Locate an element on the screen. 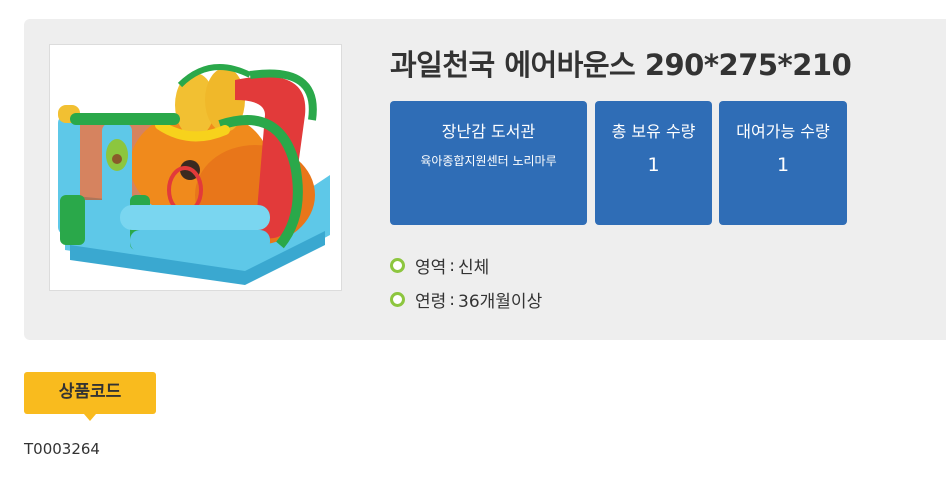 The image size is (946, 486). library-center: 육아종합지원센터 노리마루 is located at coordinates (488, 161).